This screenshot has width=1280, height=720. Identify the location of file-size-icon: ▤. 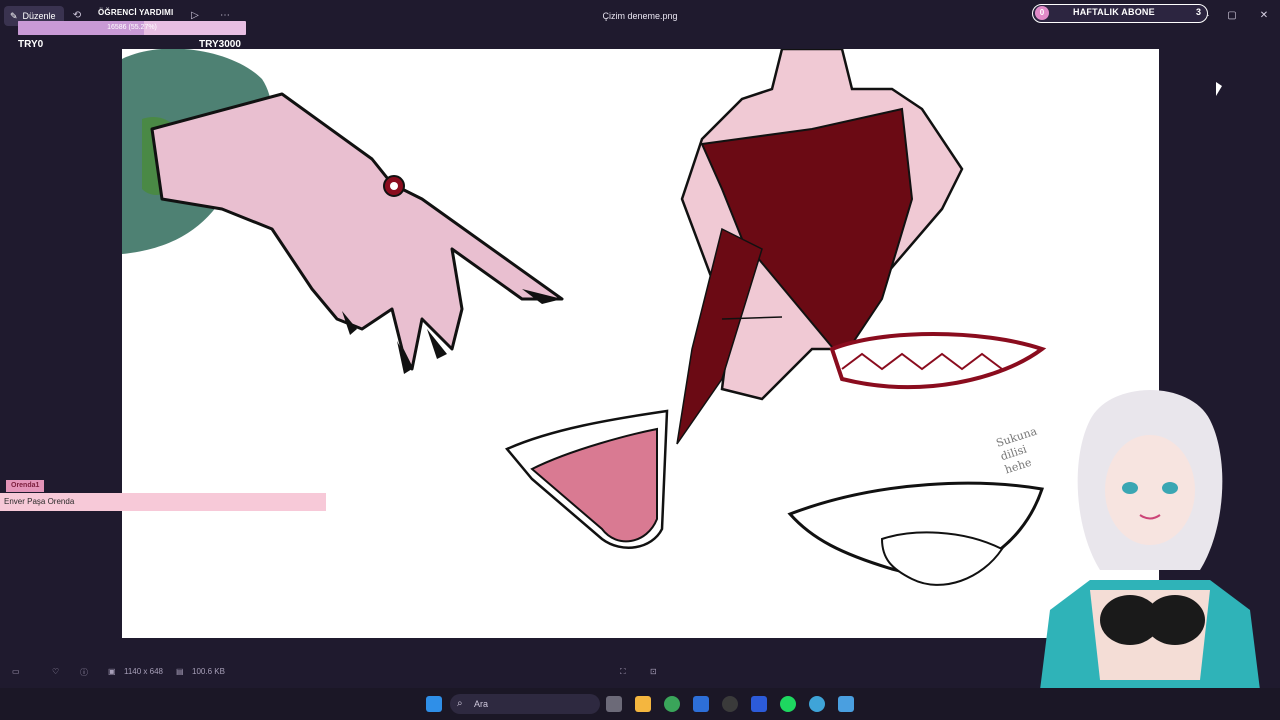
(180, 671).